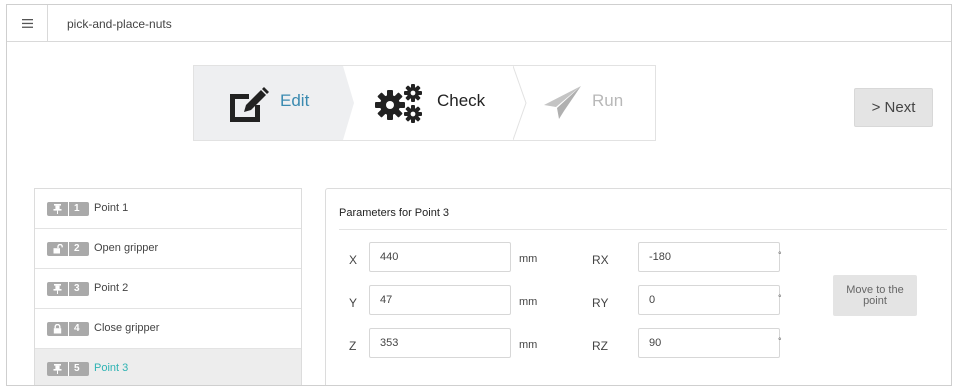 This screenshot has width=959, height=389. I want to click on point-badge: 4, so click(68, 329).